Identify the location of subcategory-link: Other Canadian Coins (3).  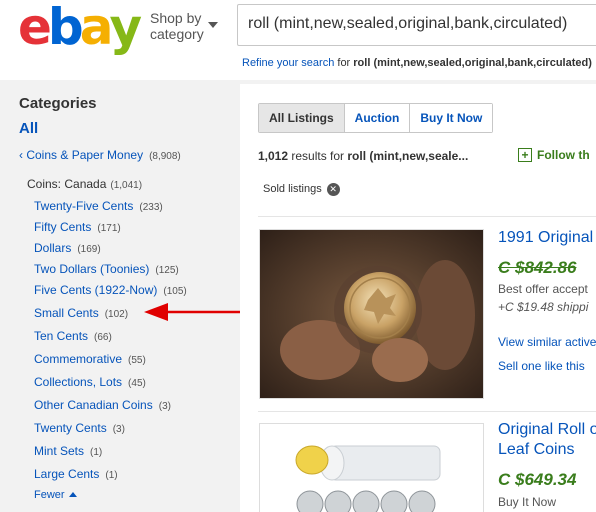
(102, 405).